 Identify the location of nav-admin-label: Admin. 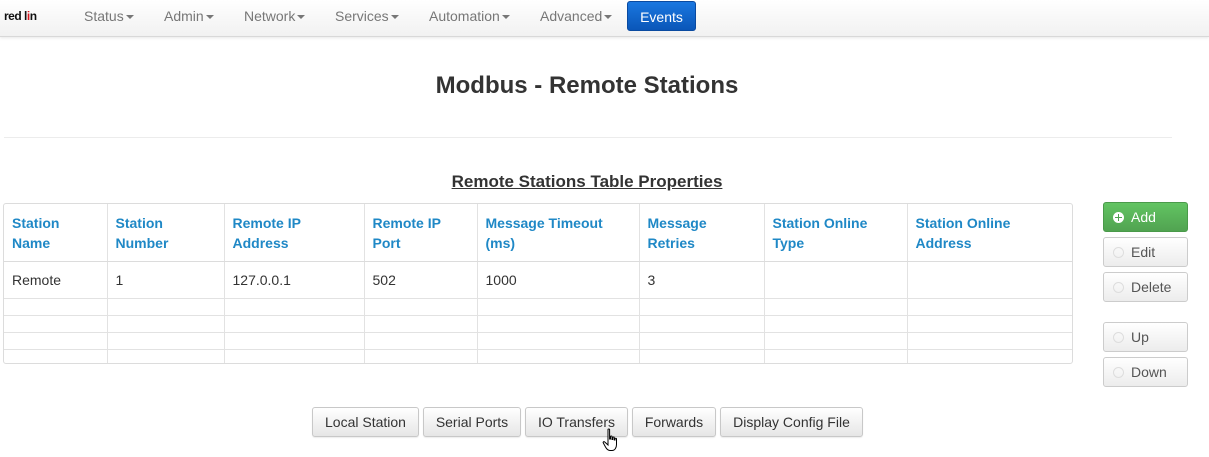
(184, 16).